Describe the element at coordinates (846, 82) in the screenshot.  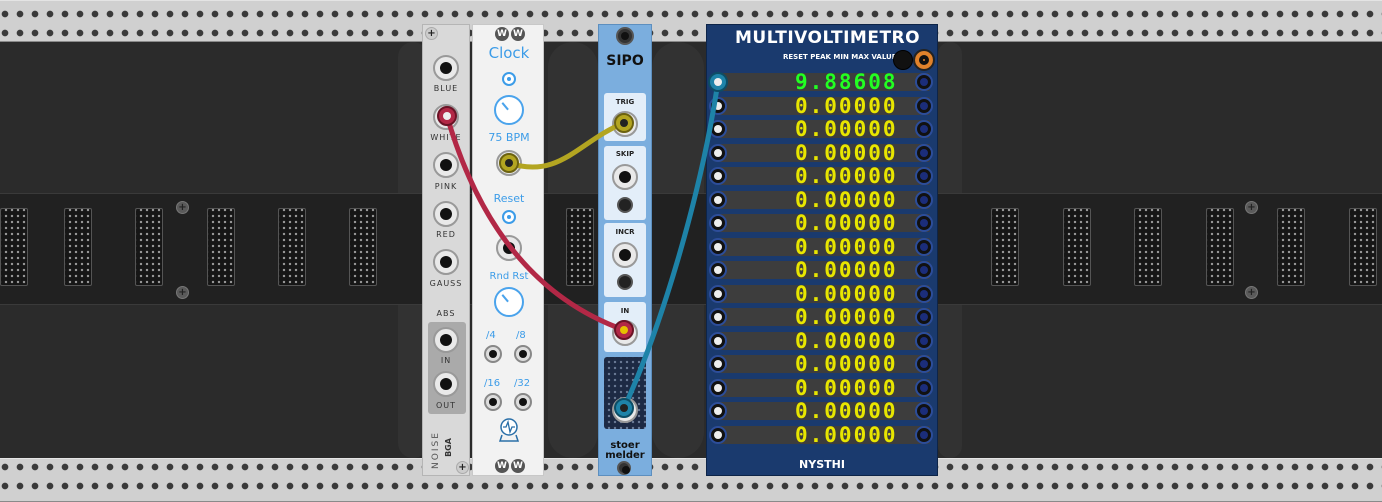
I see `voltage-readout: 9.88608` at that location.